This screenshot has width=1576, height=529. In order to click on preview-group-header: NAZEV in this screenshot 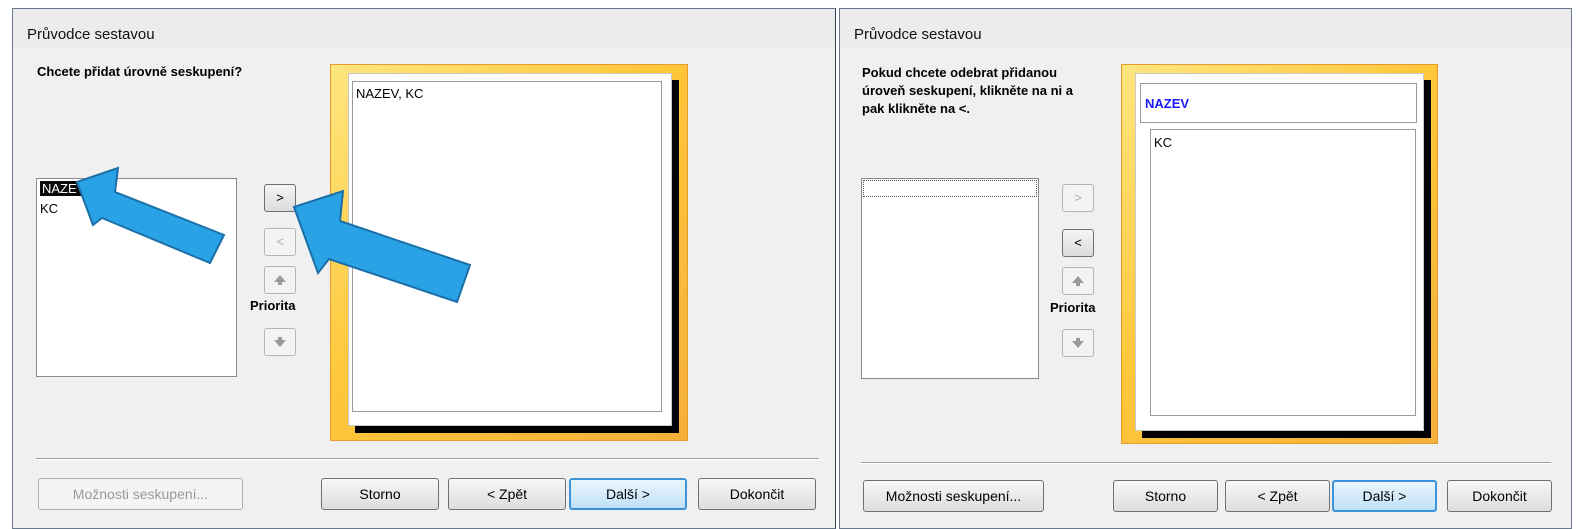, I will do `click(1278, 103)`.